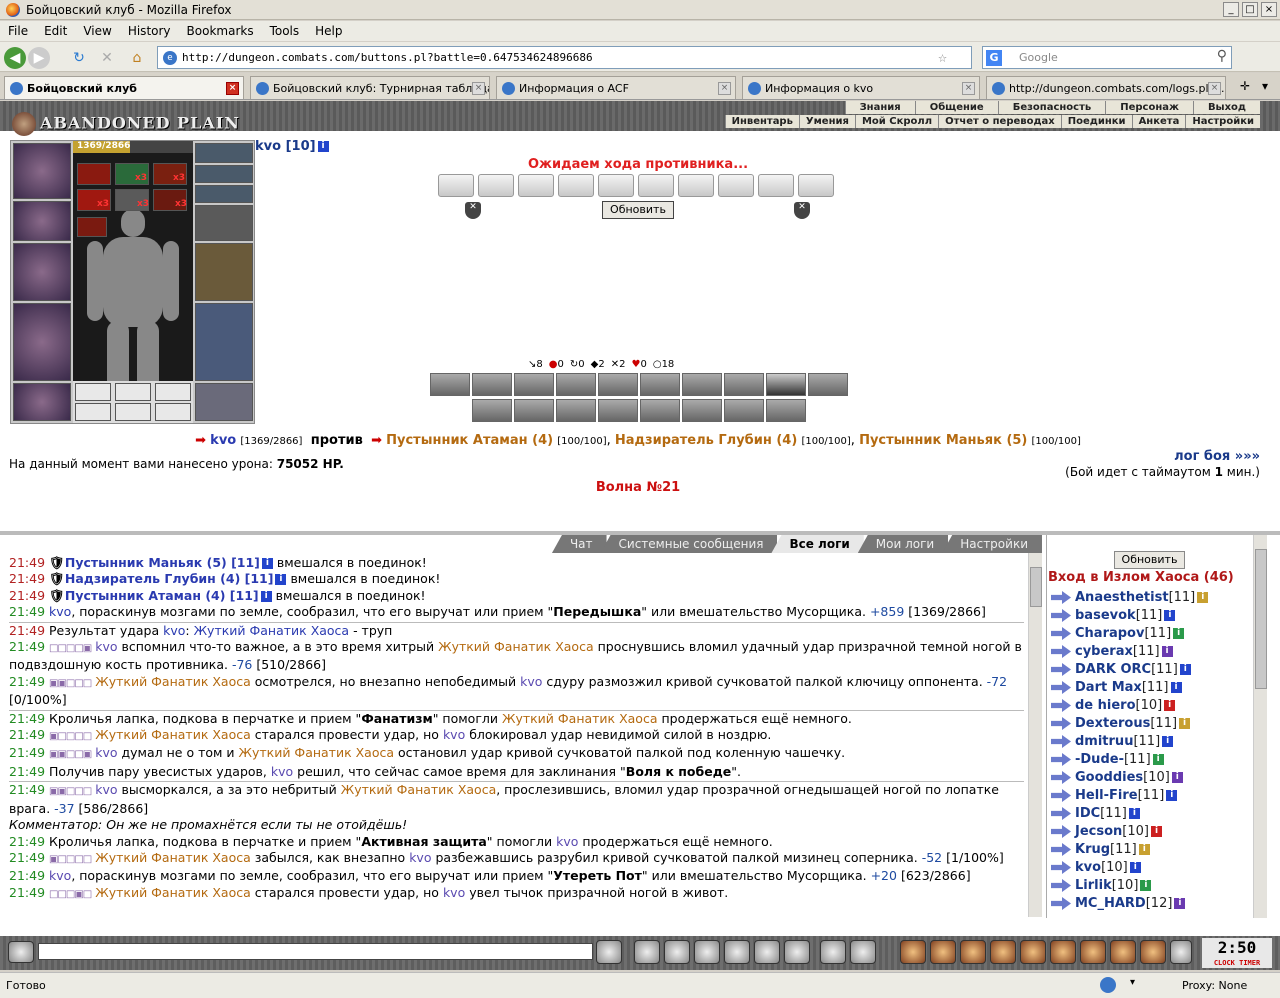  I want to click on user-name: kvo, so click(1088, 867).